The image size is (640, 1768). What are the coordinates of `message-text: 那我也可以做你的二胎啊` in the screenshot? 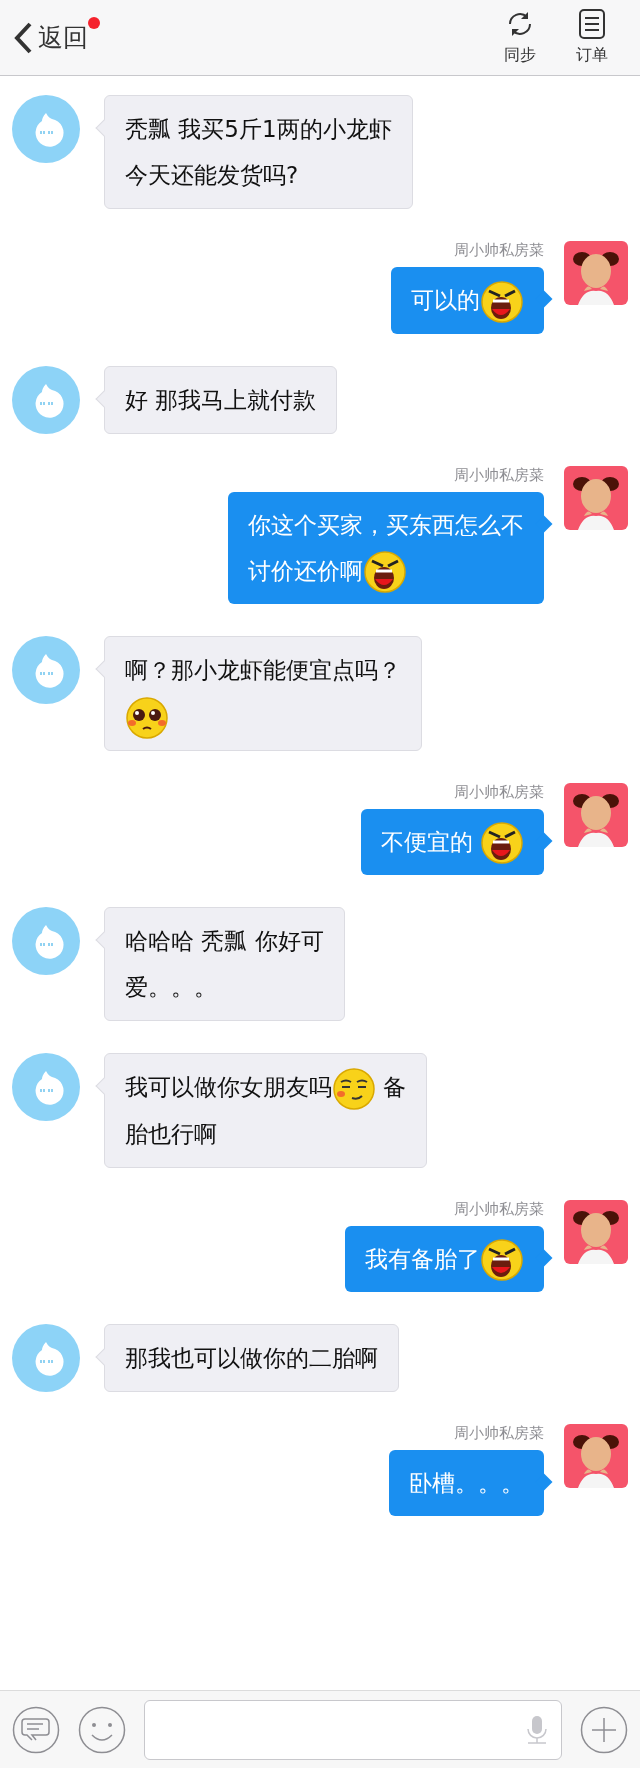 It's located at (251, 1358).